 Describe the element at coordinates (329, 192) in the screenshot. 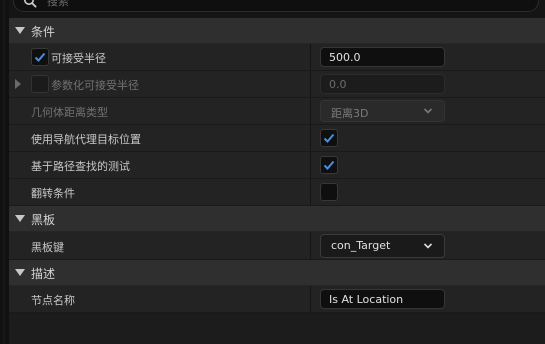

I see `inverse-condition-checkbox` at that location.